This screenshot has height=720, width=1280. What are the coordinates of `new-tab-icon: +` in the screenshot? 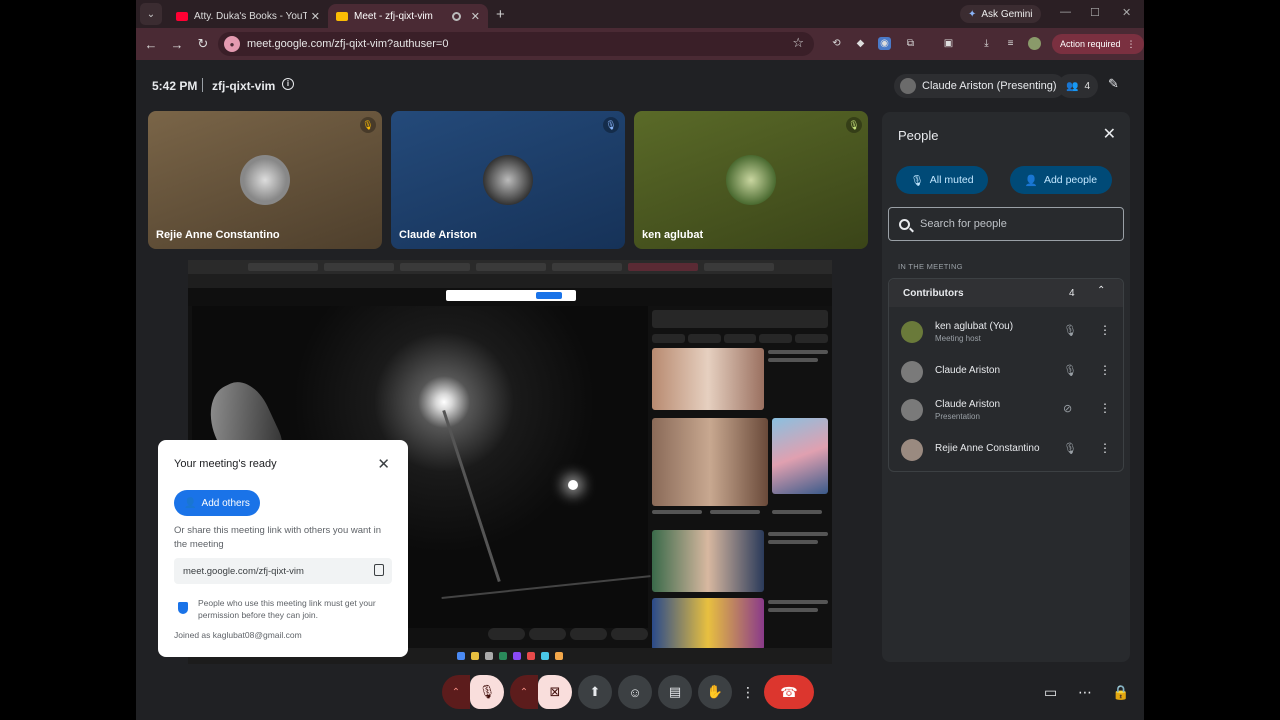 It's located at (500, 14).